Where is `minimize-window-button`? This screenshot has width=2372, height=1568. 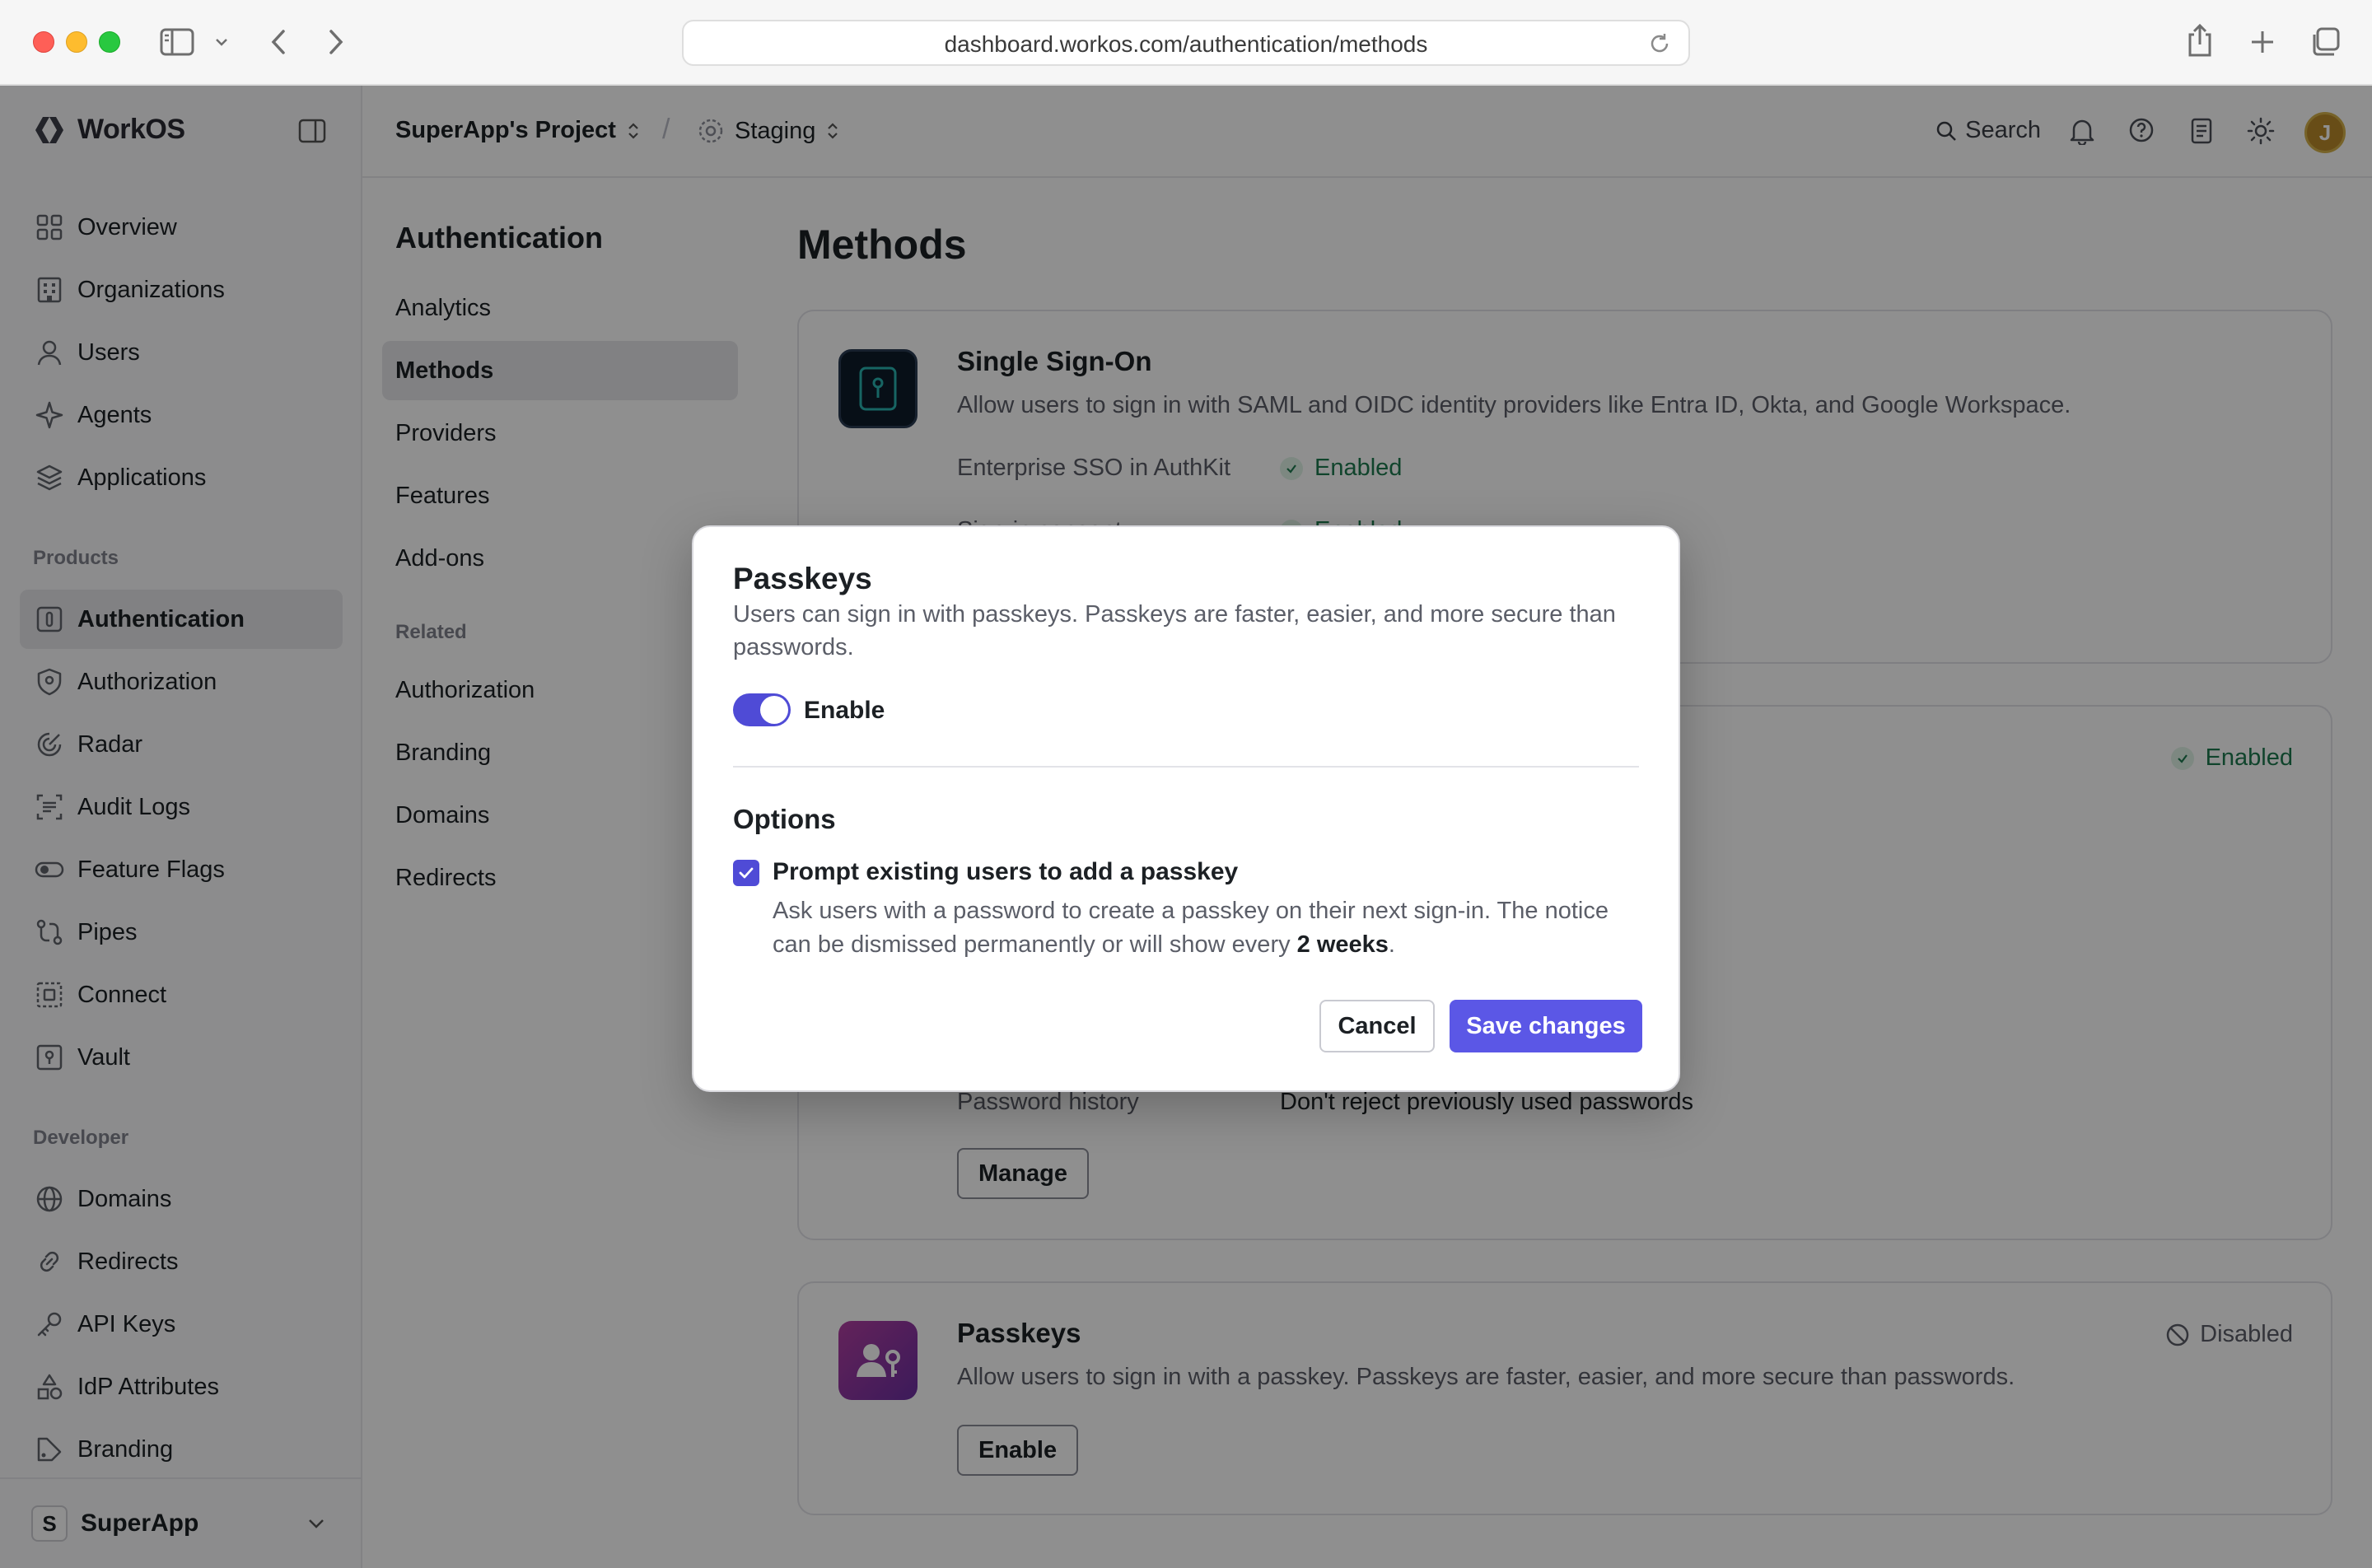
minimize-window-button is located at coordinates (76, 42).